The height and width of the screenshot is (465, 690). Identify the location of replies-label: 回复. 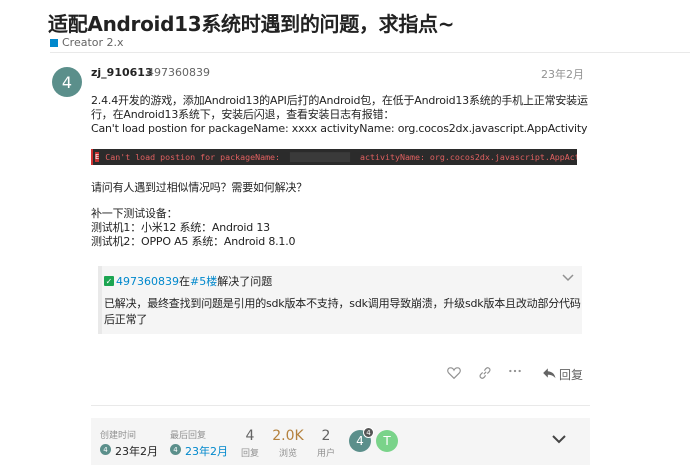
(249, 454).